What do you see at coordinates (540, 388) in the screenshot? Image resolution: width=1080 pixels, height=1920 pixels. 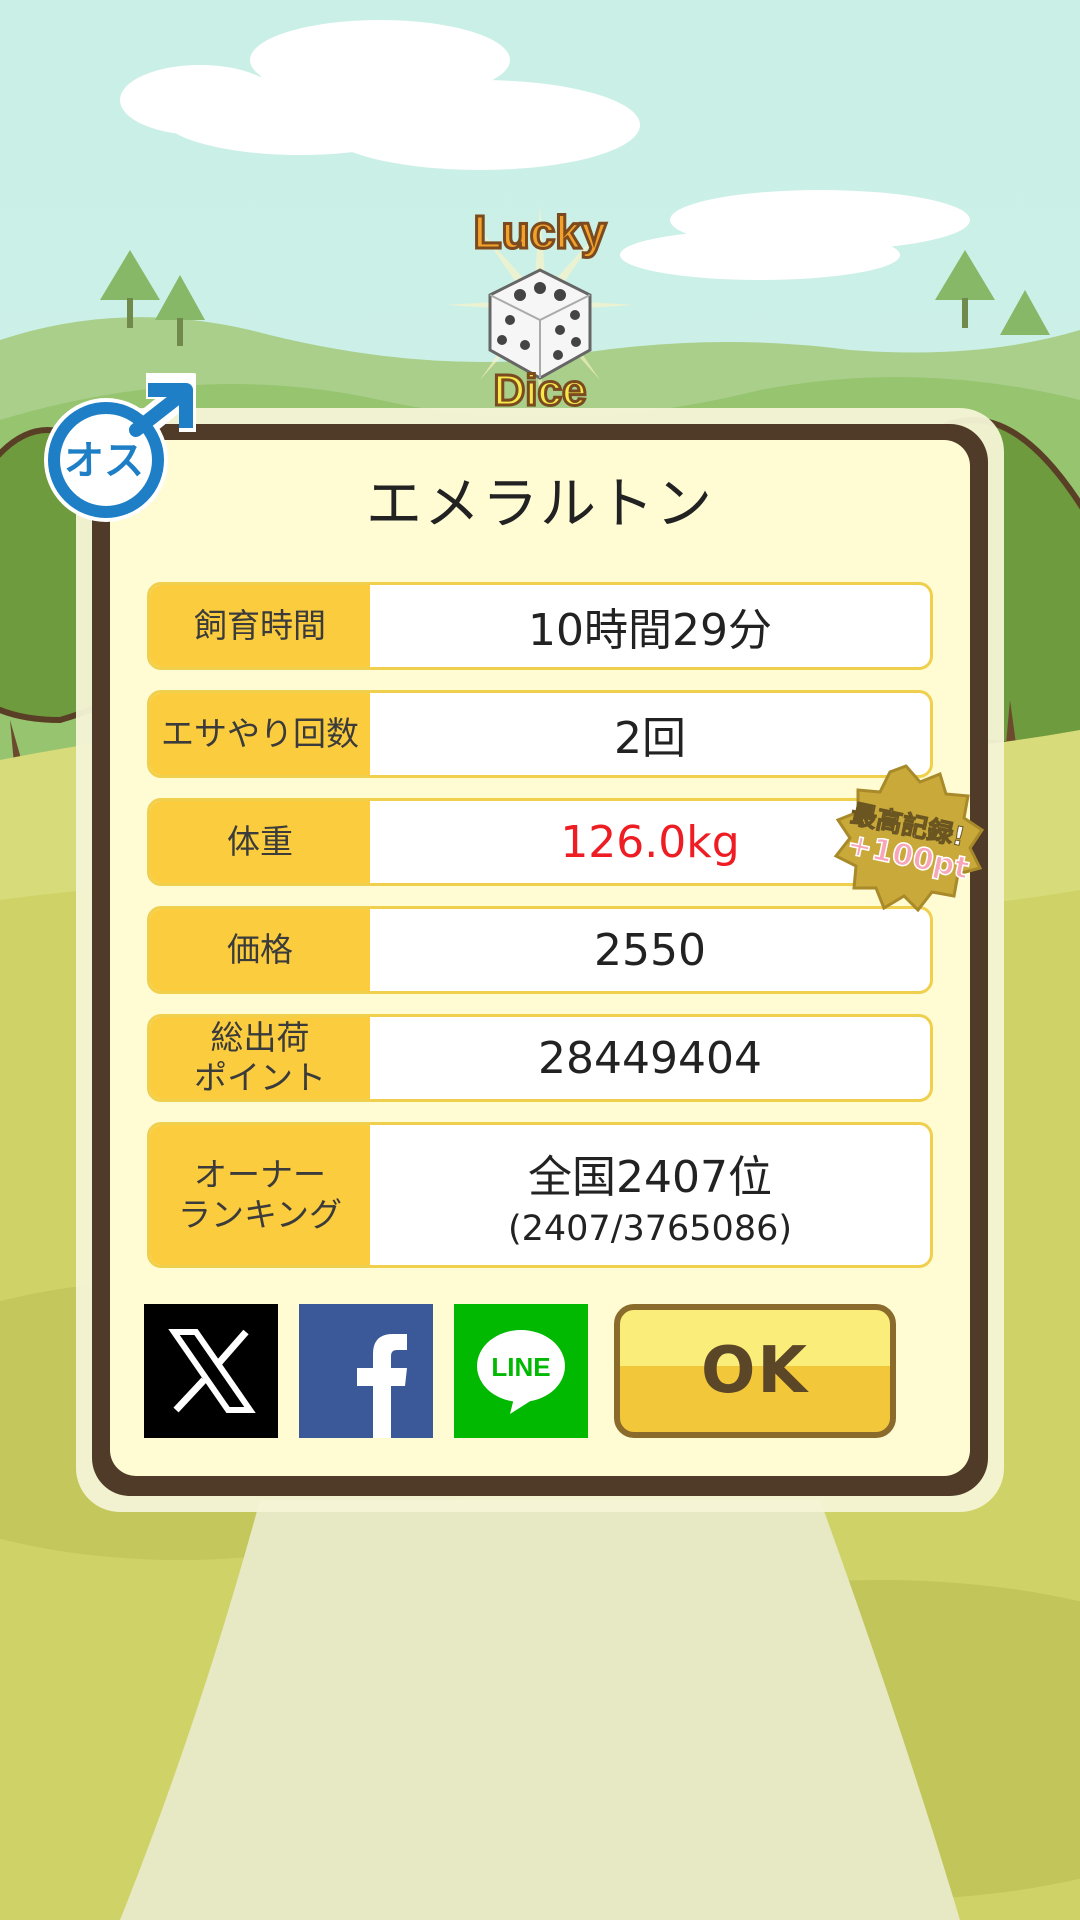 I see `logo-text-dice: Dice` at bounding box center [540, 388].